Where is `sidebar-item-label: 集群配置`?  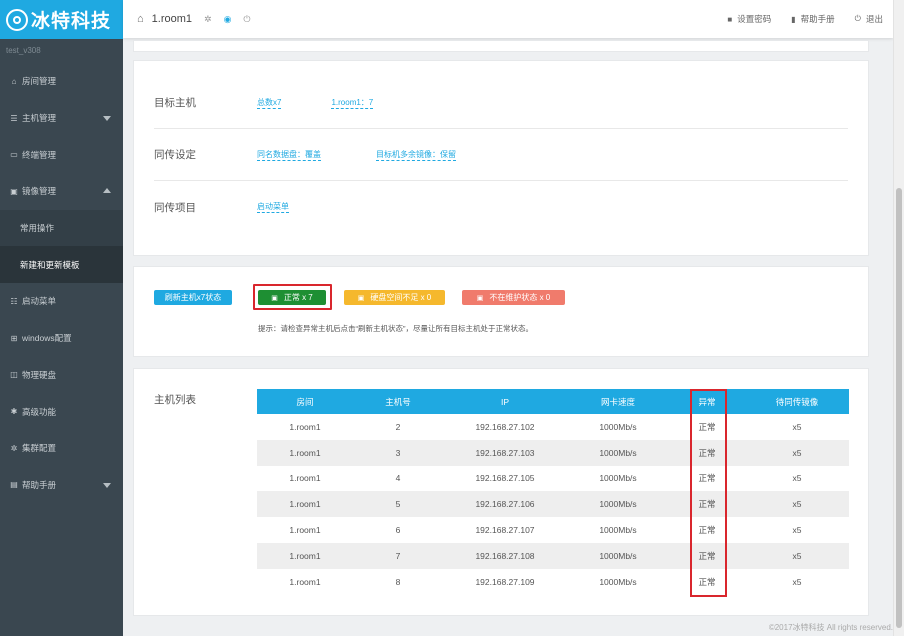
sidebar-item-label: 集群配置 is located at coordinates (39, 448).